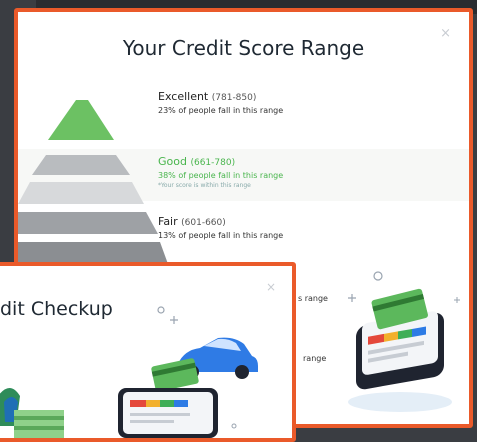 Image resolution: width=477 pixels, height=442 pixels. What do you see at coordinates (221, 235) in the screenshot?
I see `range-percentage: 13% of people fall in this range` at bounding box center [221, 235].